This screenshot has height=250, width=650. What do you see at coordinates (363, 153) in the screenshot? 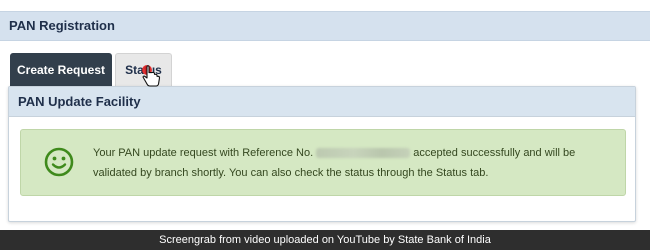
I see `redacted-reference-number` at bounding box center [363, 153].